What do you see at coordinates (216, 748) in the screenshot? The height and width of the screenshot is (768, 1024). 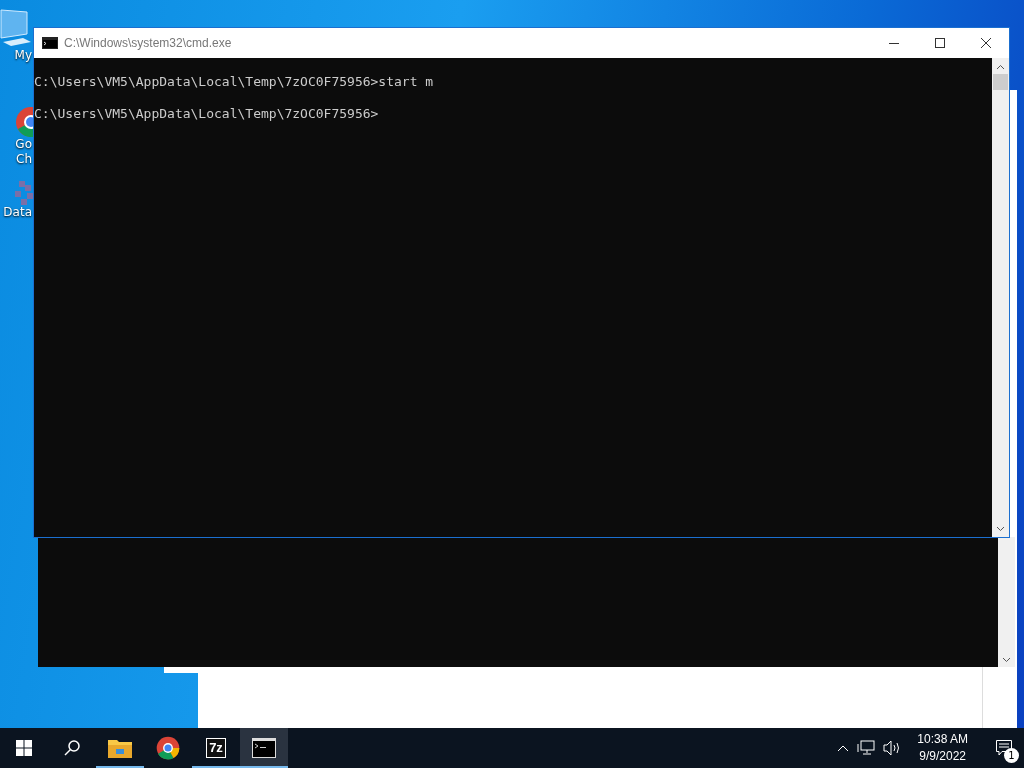 I see `archive-logo: 7z` at bounding box center [216, 748].